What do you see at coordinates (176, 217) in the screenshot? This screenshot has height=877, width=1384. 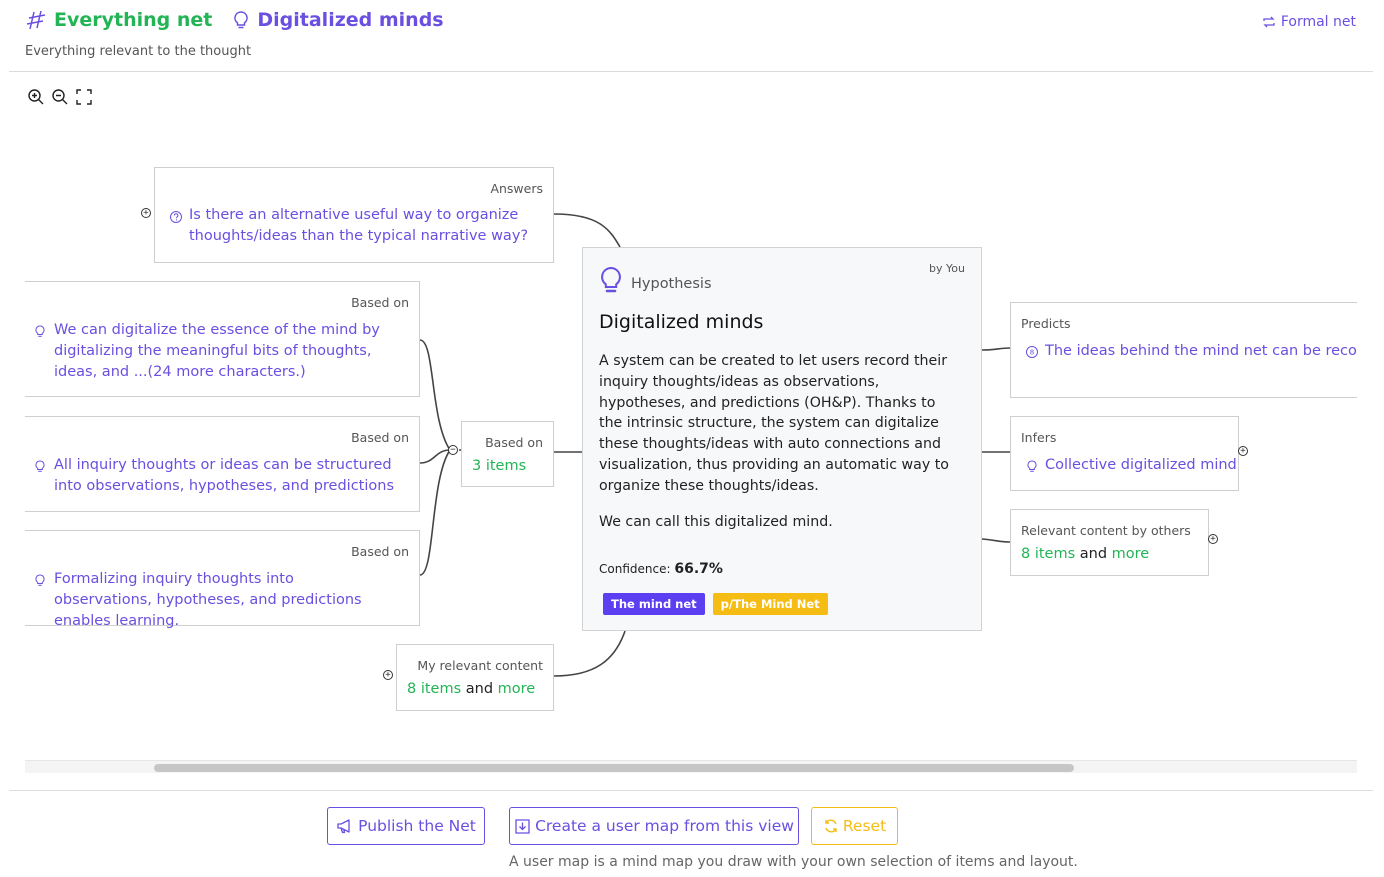 I see `question-icon` at bounding box center [176, 217].